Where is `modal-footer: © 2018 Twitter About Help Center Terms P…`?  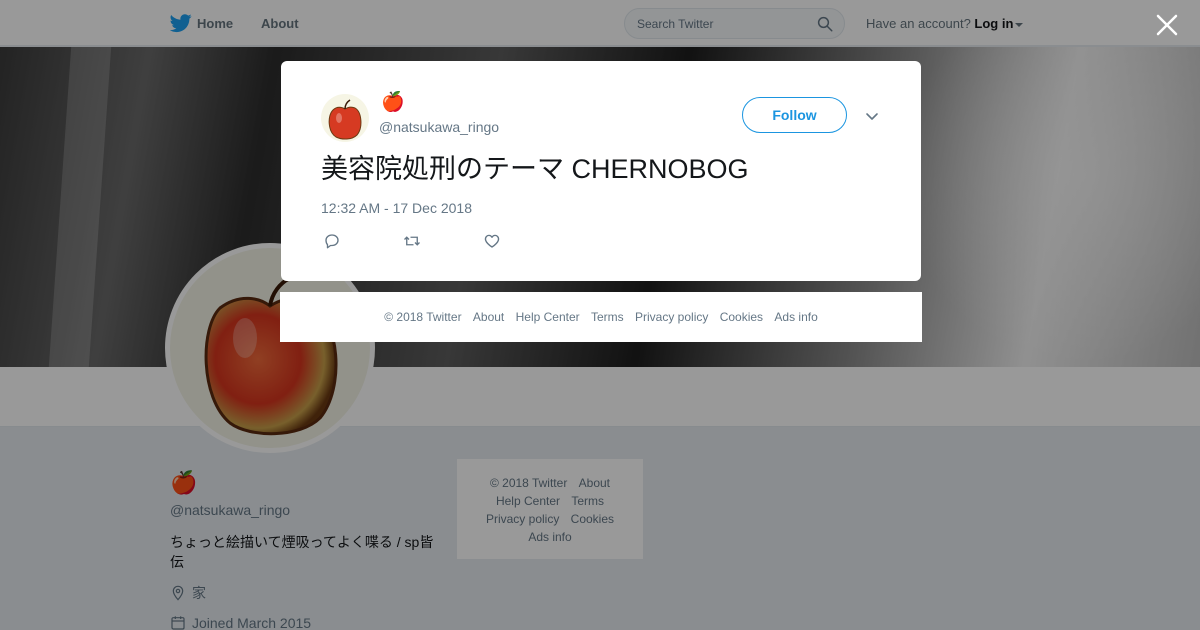
modal-footer: © 2018 Twitter About Help Center Terms P… is located at coordinates (601, 317).